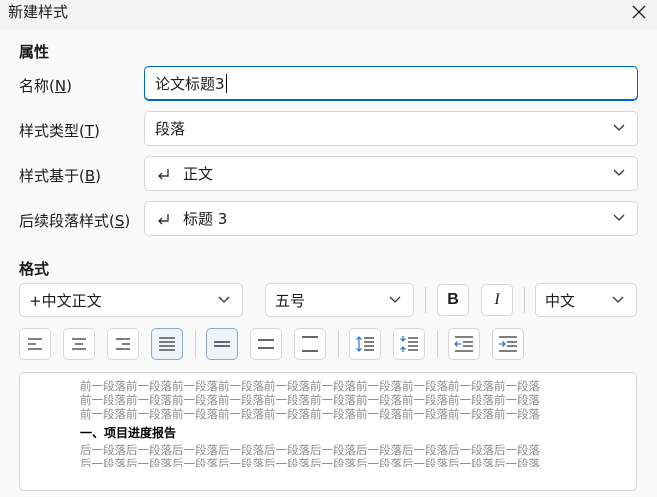 This screenshot has width=657, height=497. I want to click on line-spacing-double-icon, so click(310, 344).